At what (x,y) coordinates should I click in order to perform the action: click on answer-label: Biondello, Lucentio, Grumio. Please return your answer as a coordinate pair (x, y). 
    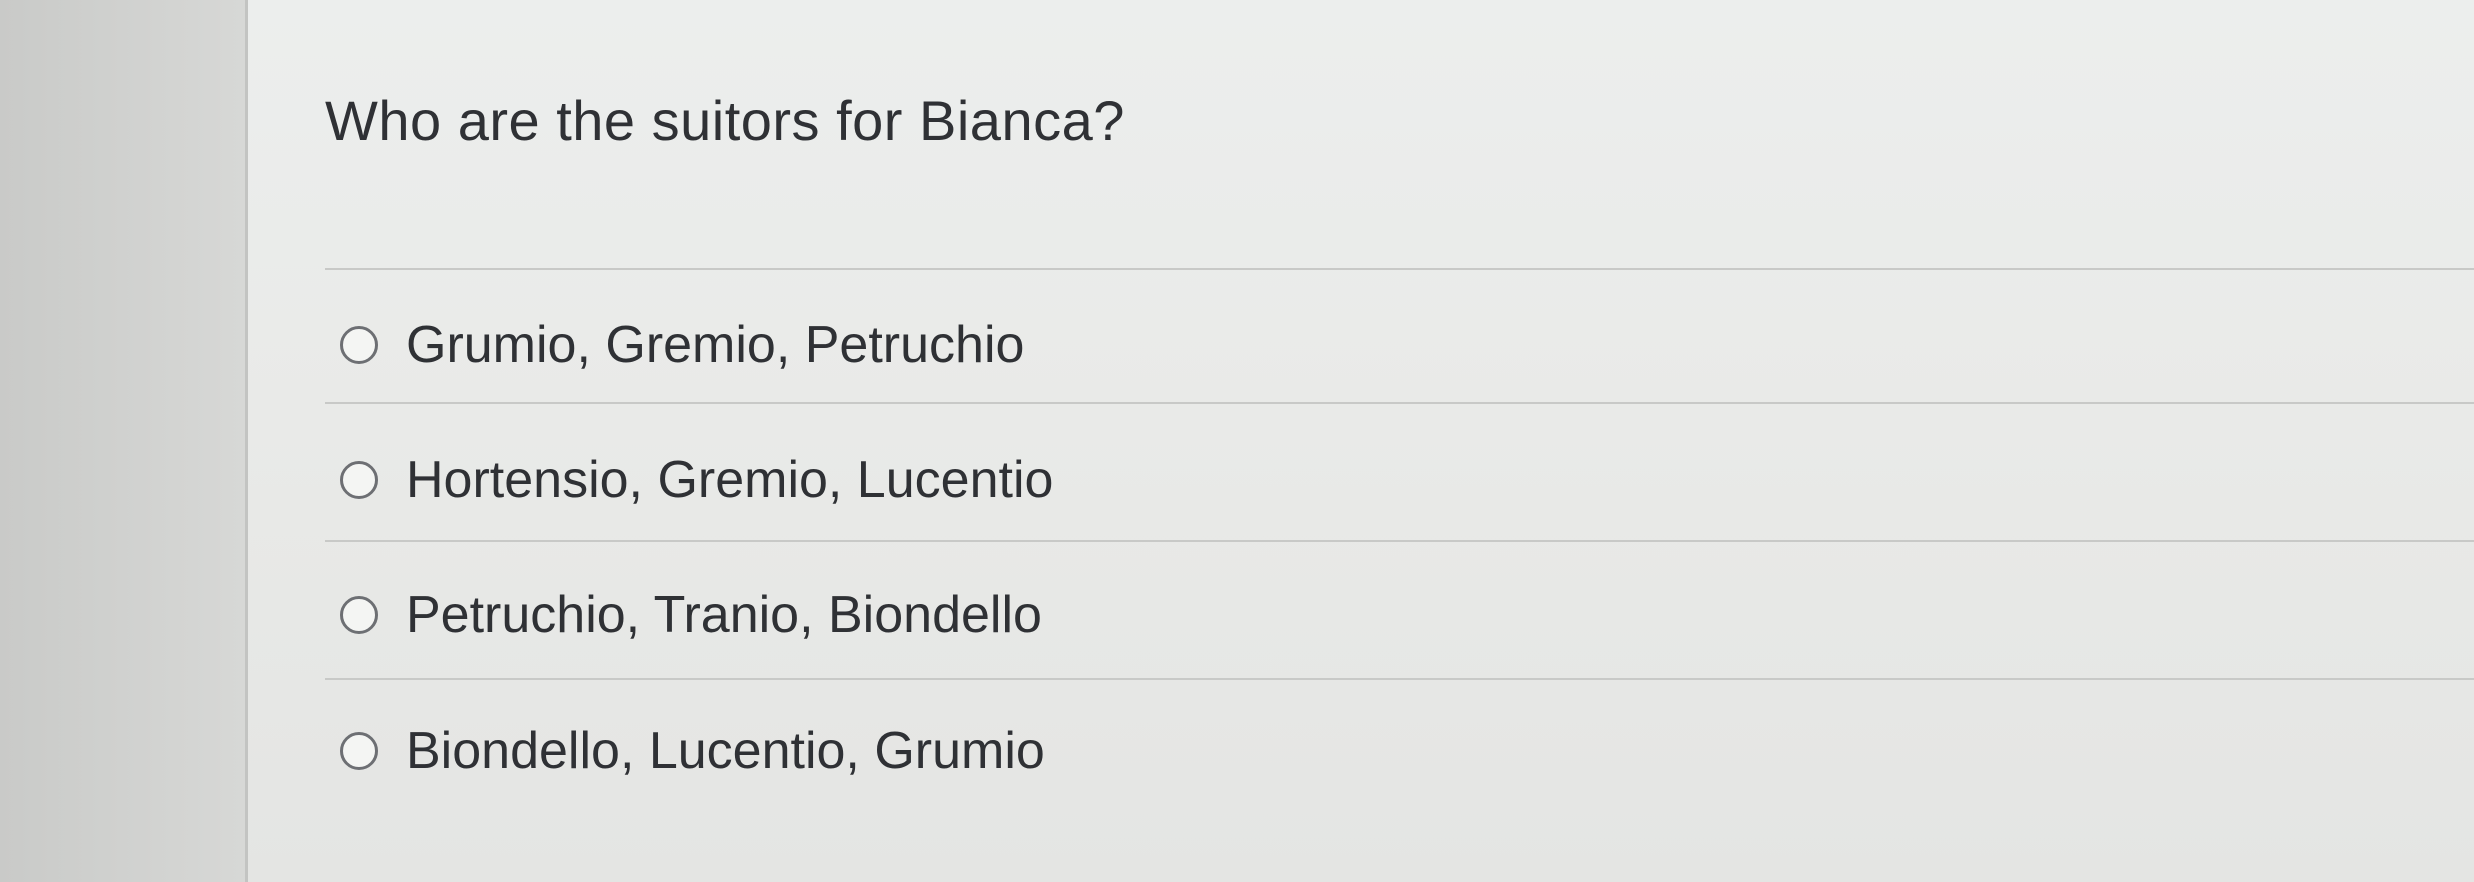
    Looking at the image, I should click on (725, 751).